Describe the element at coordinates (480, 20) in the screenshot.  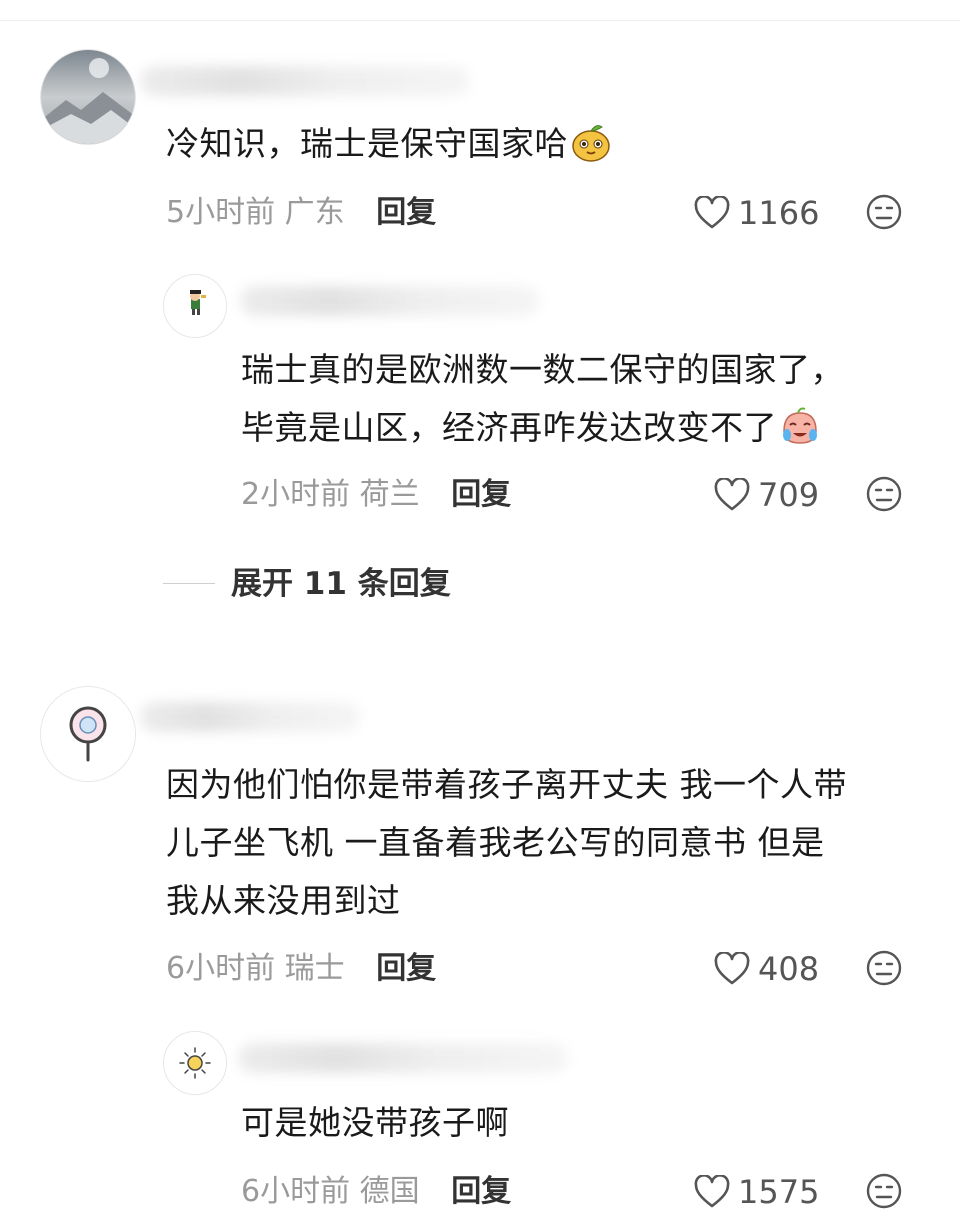
I see `top-divider` at that location.